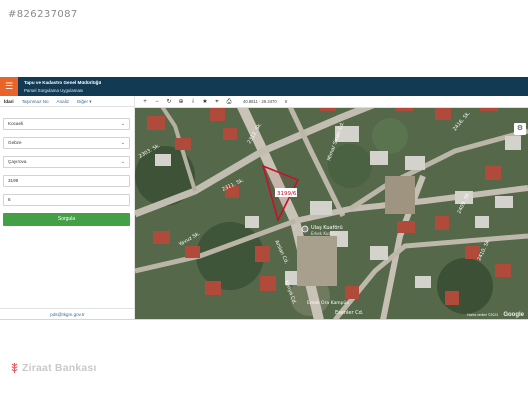 This screenshot has height=396, width=528. What do you see at coordinates (9, 199) in the screenshot?
I see `parcel-value: 6` at bounding box center [9, 199].